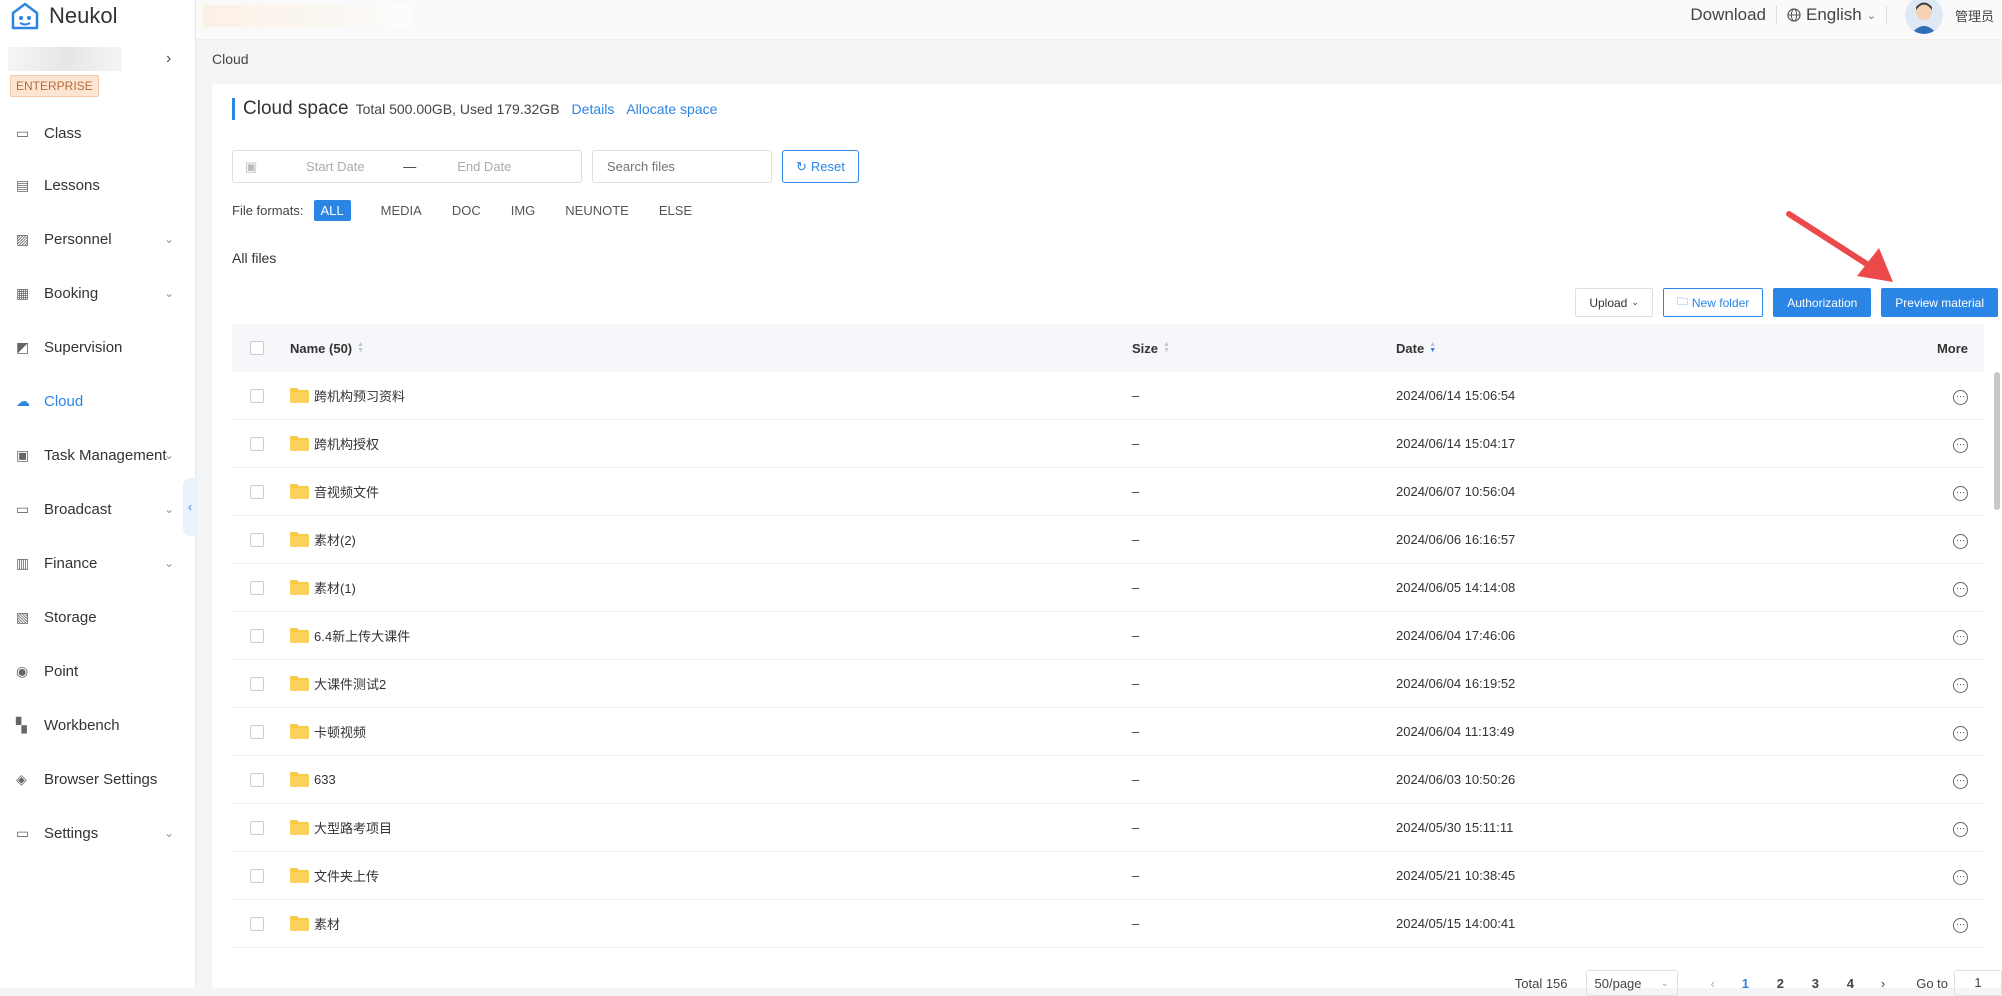  Describe the element at coordinates (346, 491) in the screenshot. I see `file-name: 音视频文件` at that location.